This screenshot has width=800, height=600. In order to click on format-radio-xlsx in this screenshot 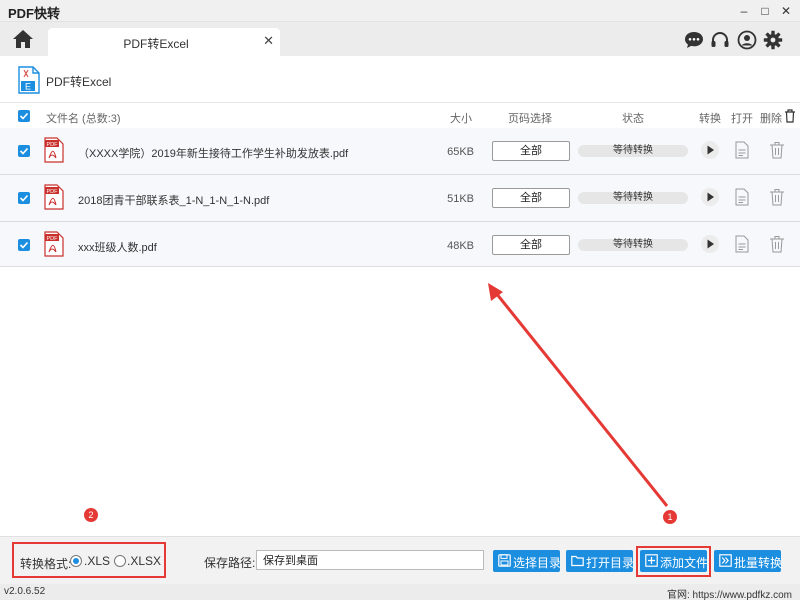, I will do `click(120, 561)`.